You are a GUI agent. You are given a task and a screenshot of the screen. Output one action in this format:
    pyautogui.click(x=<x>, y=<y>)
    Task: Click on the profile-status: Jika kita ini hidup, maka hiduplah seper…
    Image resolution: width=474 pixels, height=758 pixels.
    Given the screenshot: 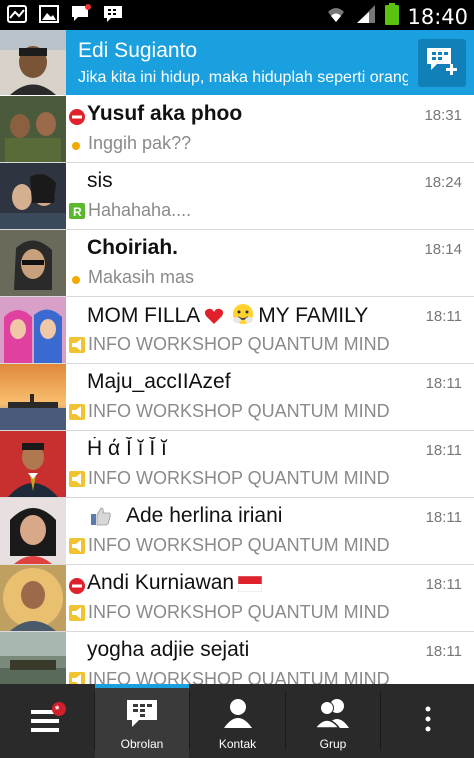 What is the action you would take?
    pyautogui.click(x=243, y=78)
    